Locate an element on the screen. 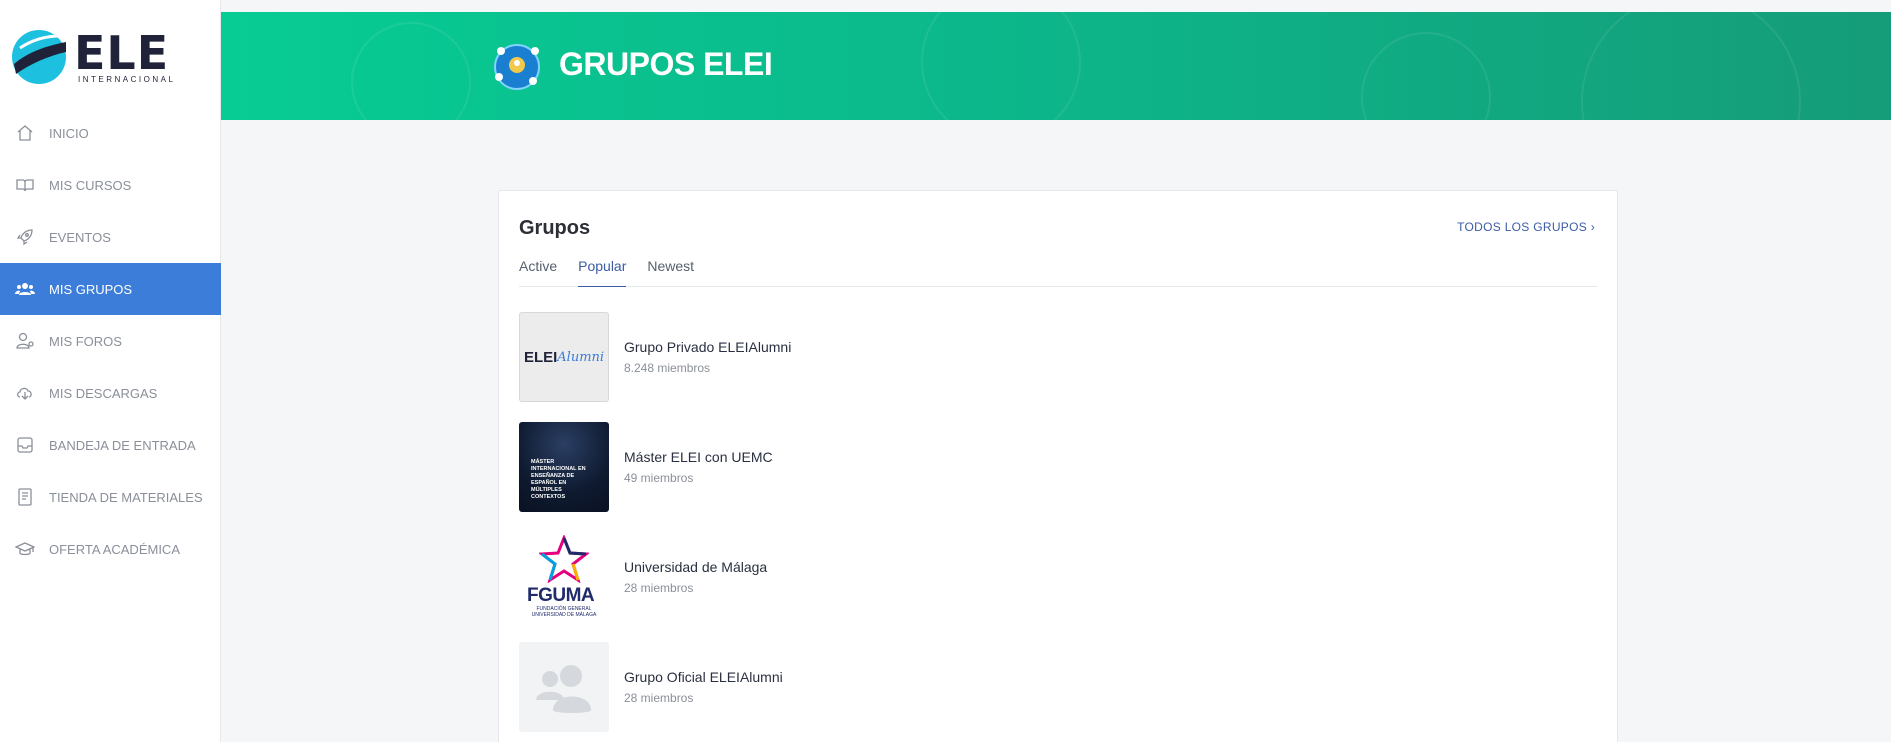 The height and width of the screenshot is (742, 1891). group-name: Grupo Oficial ELEIAlumni is located at coordinates (703, 677).